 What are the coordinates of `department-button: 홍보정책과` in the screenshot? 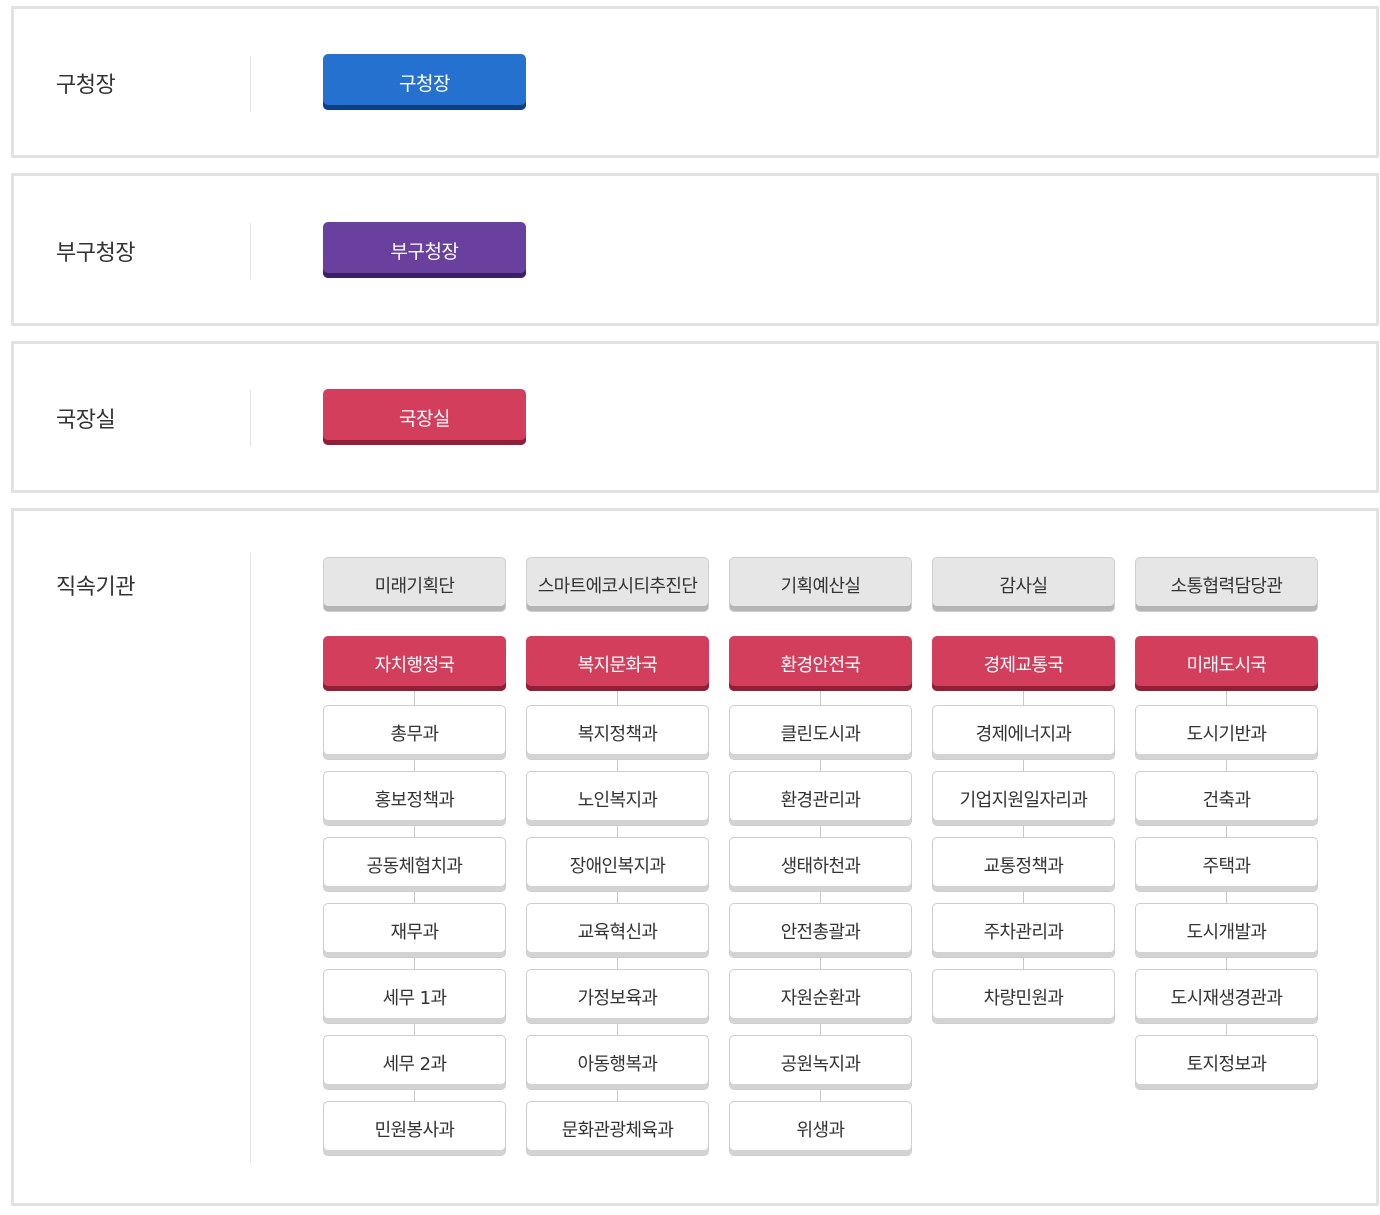 It's located at (414, 798).